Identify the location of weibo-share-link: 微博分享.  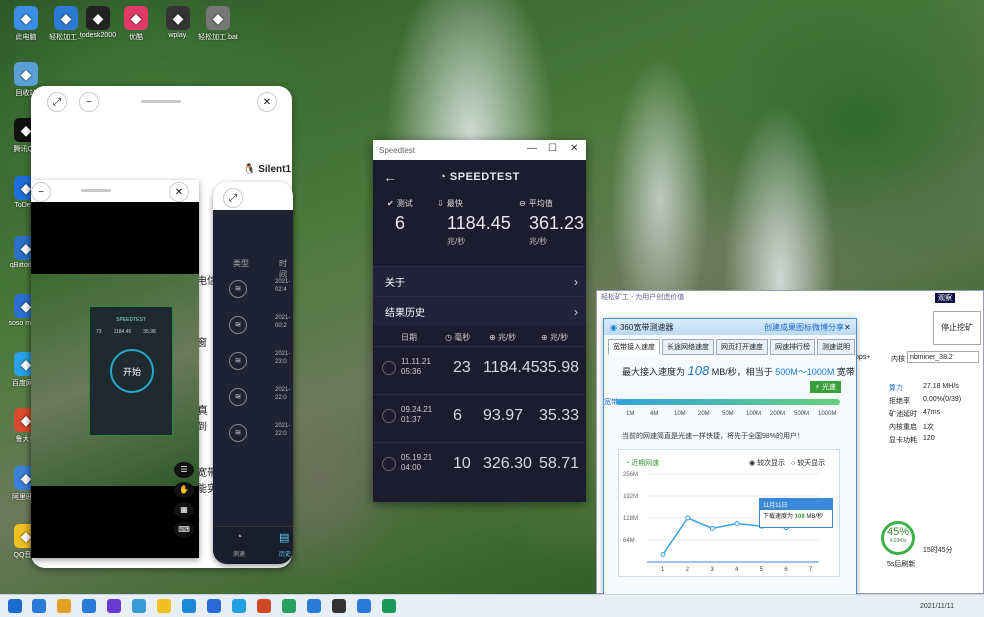
(828, 327).